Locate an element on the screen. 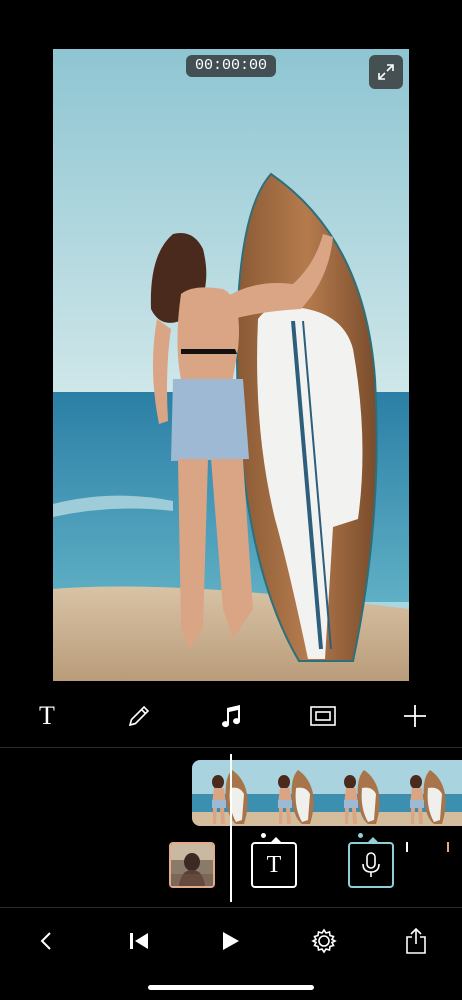 This screenshot has width=462, height=1000. text-tool-button: T is located at coordinates (47, 716).